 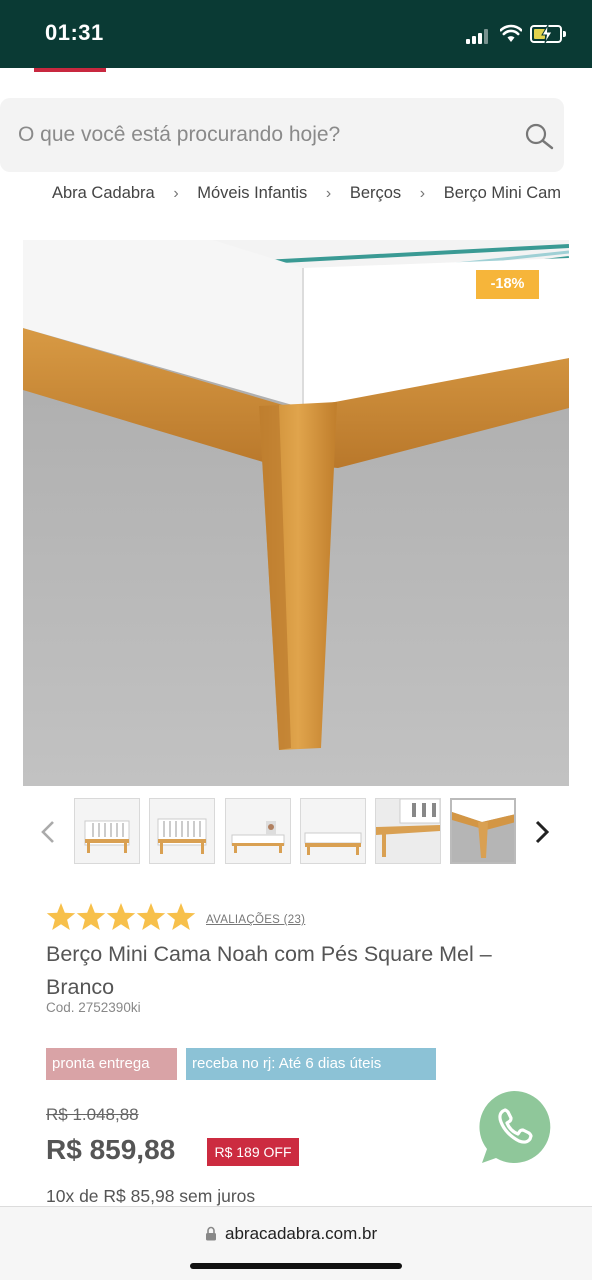 What do you see at coordinates (74, 32) in the screenshot?
I see `status-time: 01:31` at bounding box center [74, 32].